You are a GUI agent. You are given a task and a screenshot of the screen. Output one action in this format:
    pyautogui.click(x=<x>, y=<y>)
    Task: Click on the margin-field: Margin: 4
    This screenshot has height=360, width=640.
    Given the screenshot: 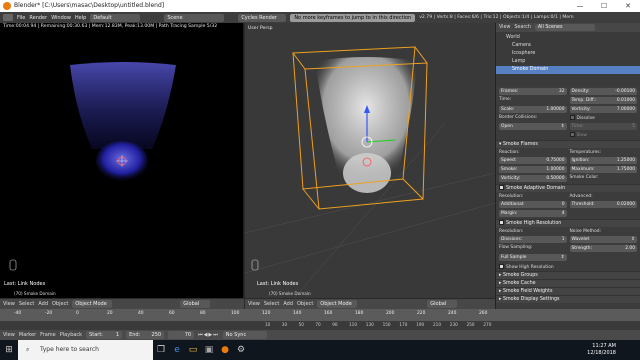 What is the action you would take?
    pyautogui.click(x=533, y=213)
    